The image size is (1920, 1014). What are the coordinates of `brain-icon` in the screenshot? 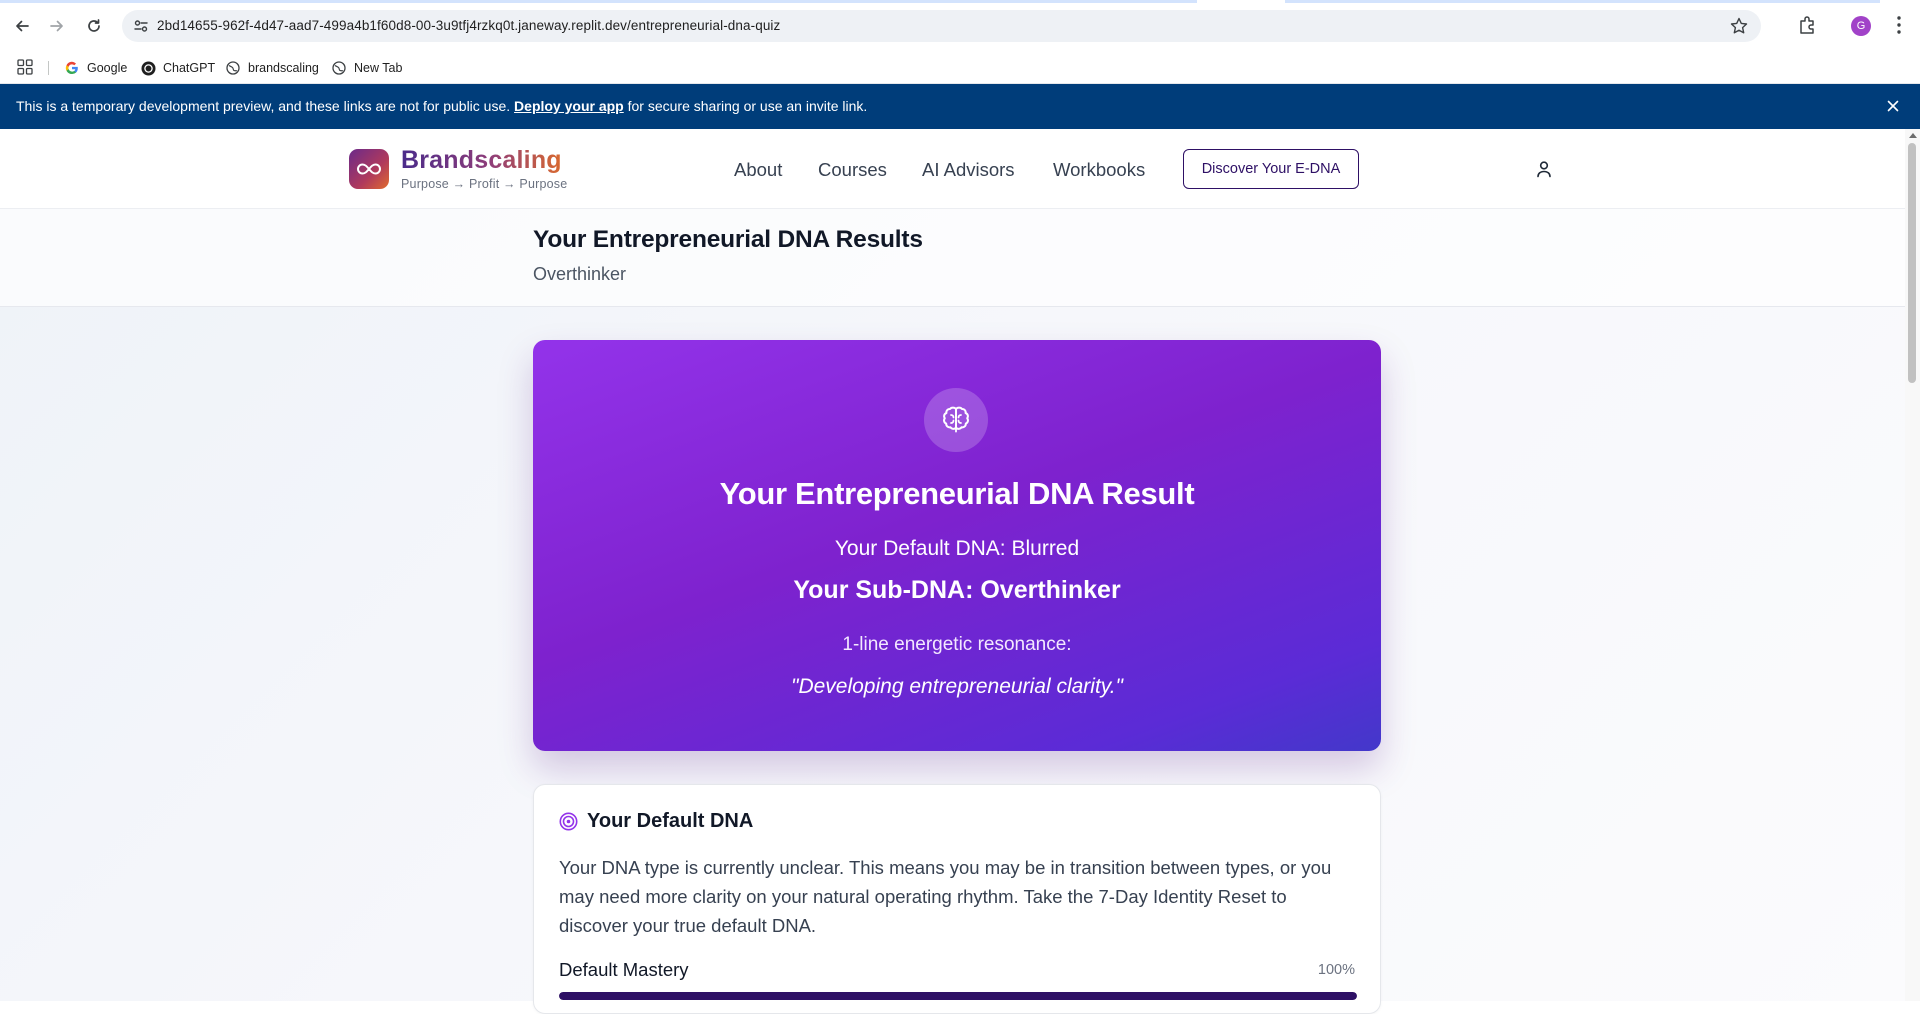 It's located at (956, 419).